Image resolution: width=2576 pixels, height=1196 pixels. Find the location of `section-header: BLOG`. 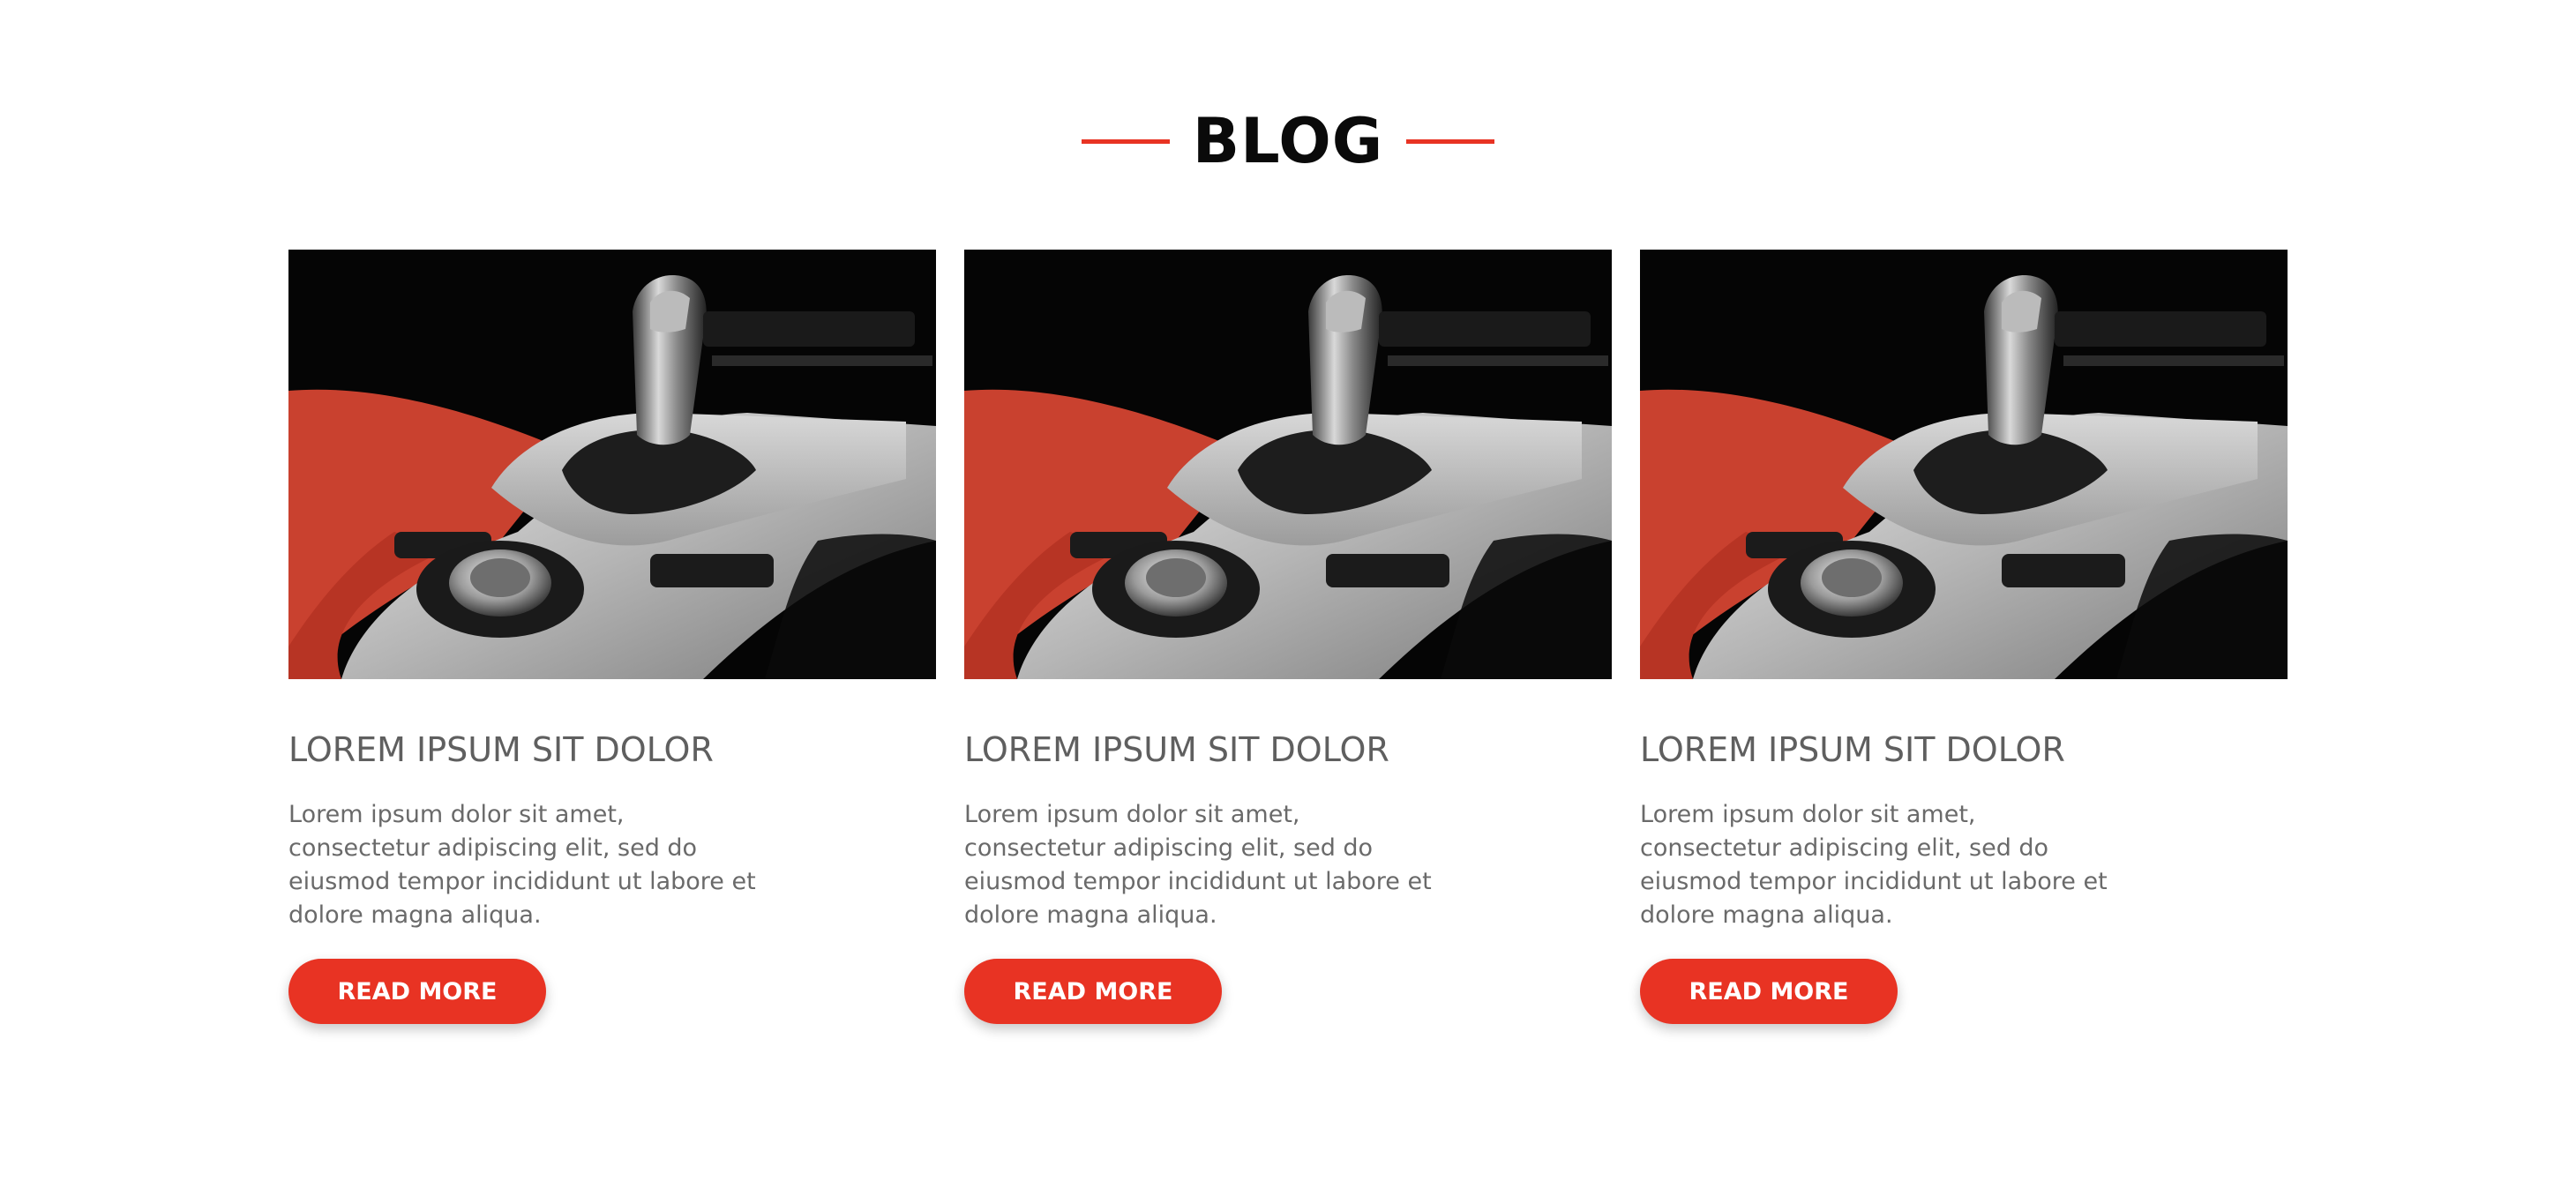

section-header: BLOG is located at coordinates (1288, 141).